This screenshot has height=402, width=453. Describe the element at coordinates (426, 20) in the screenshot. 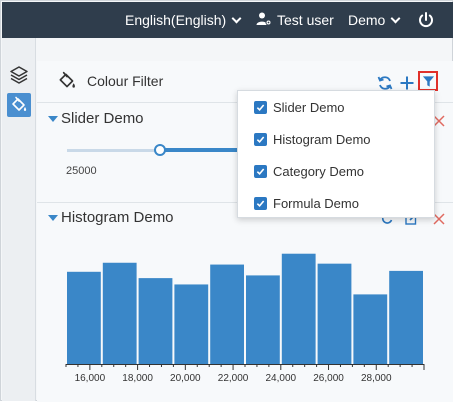

I see `power-icon` at that location.